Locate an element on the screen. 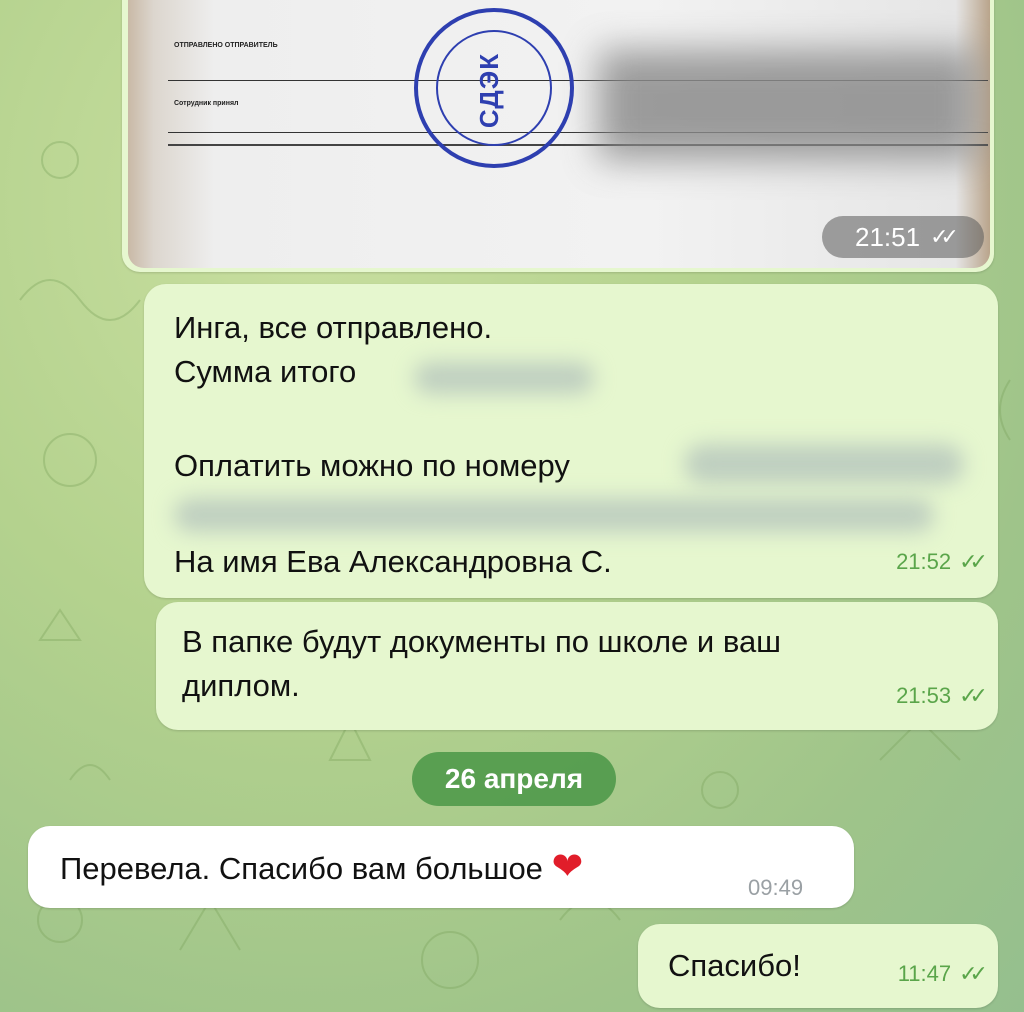 Image resolution: width=1024 pixels, height=1012 pixels. redacted-area is located at coordinates (788, 105).